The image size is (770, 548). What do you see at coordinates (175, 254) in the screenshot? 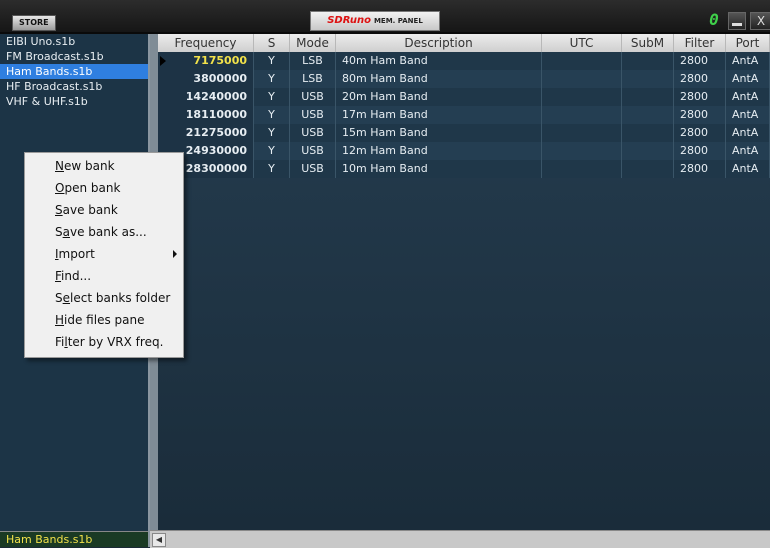
I see `submenu-arrow-icon` at bounding box center [175, 254].